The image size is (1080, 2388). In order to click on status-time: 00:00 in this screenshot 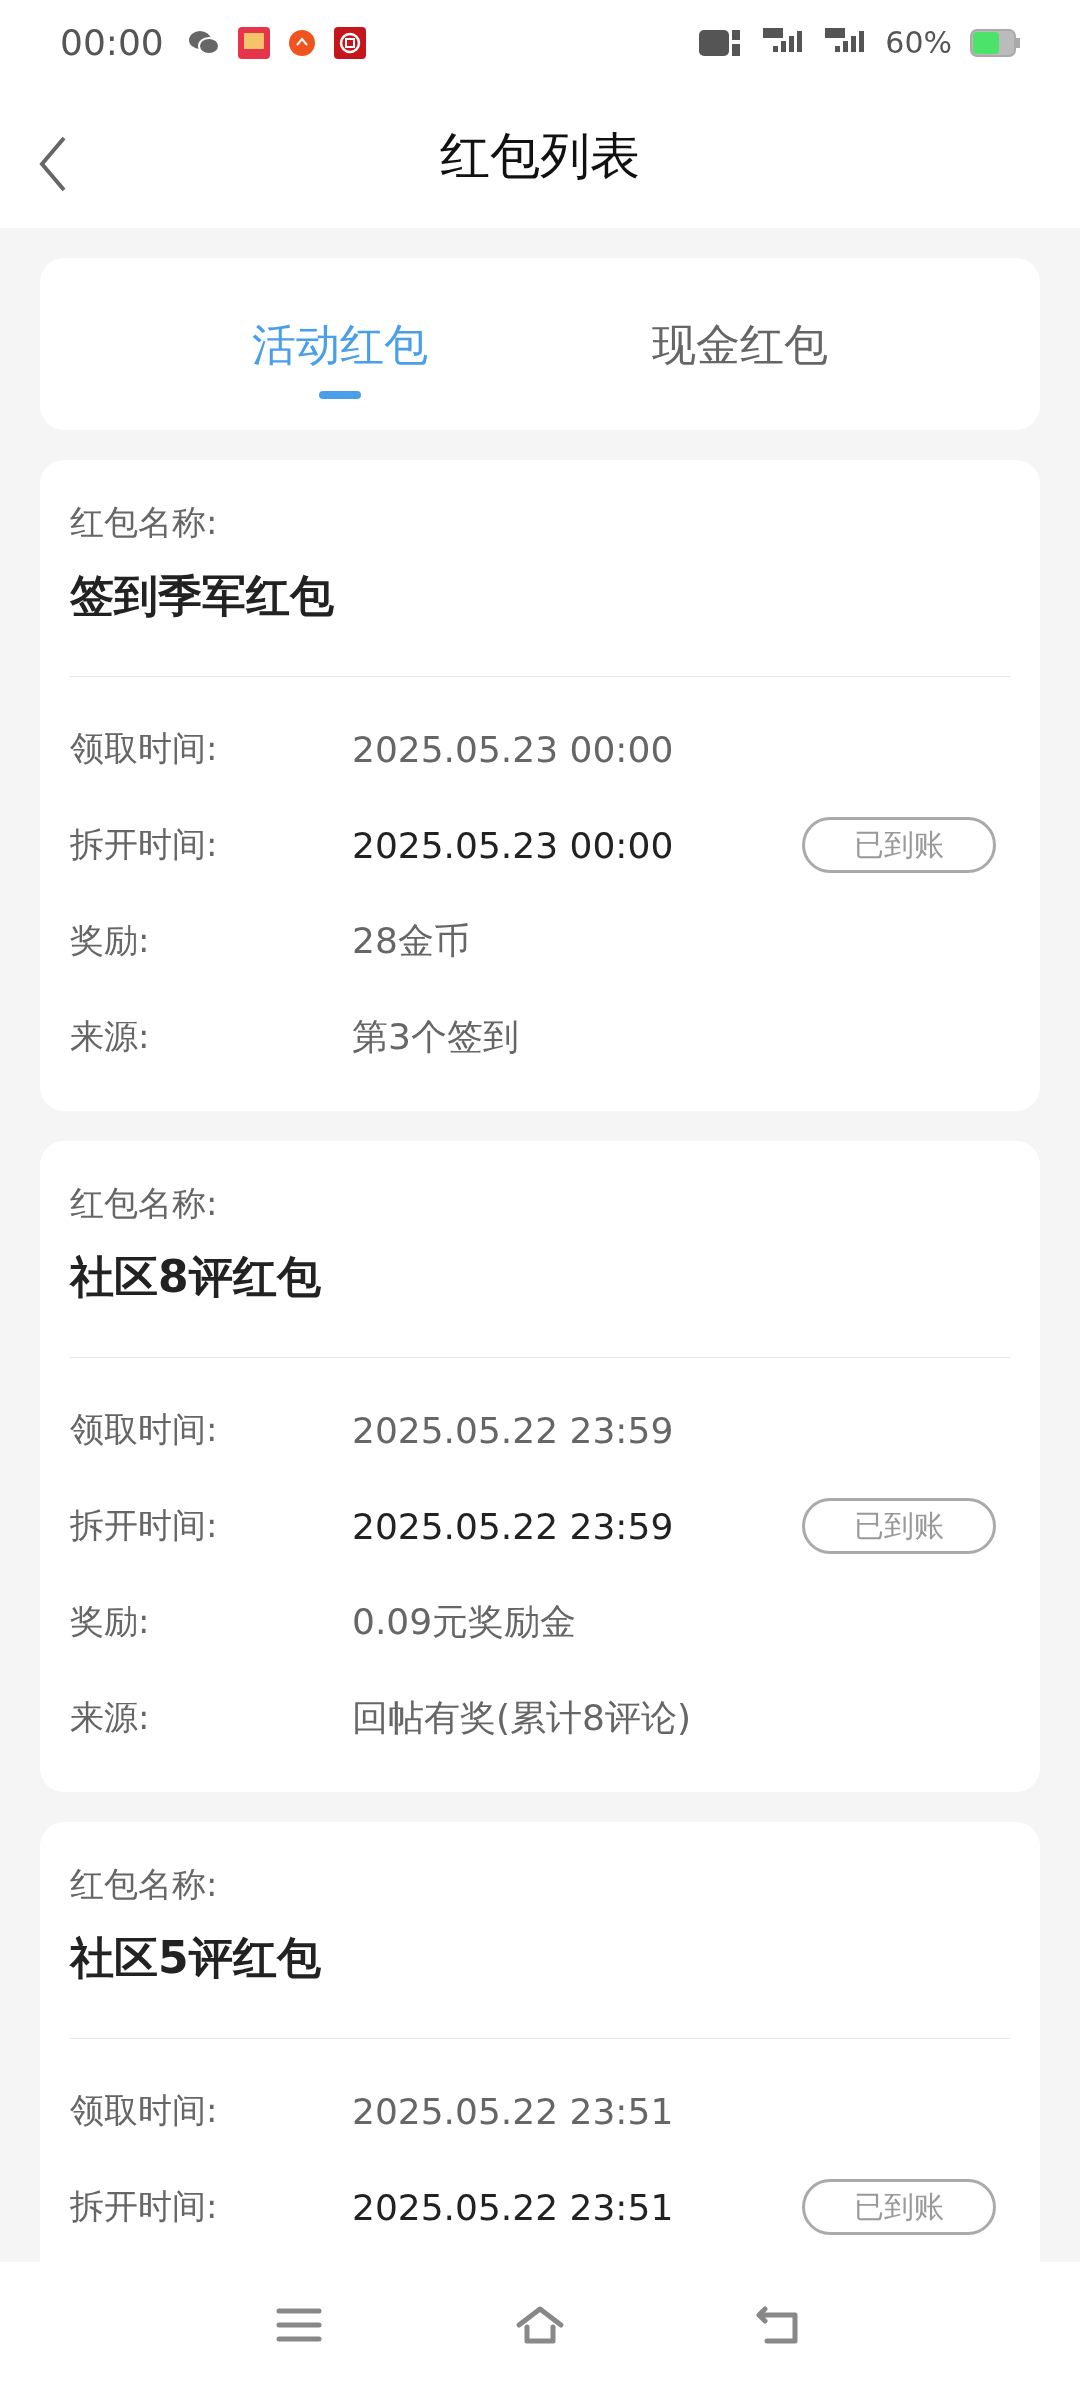, I will do `click(112, 42)`.